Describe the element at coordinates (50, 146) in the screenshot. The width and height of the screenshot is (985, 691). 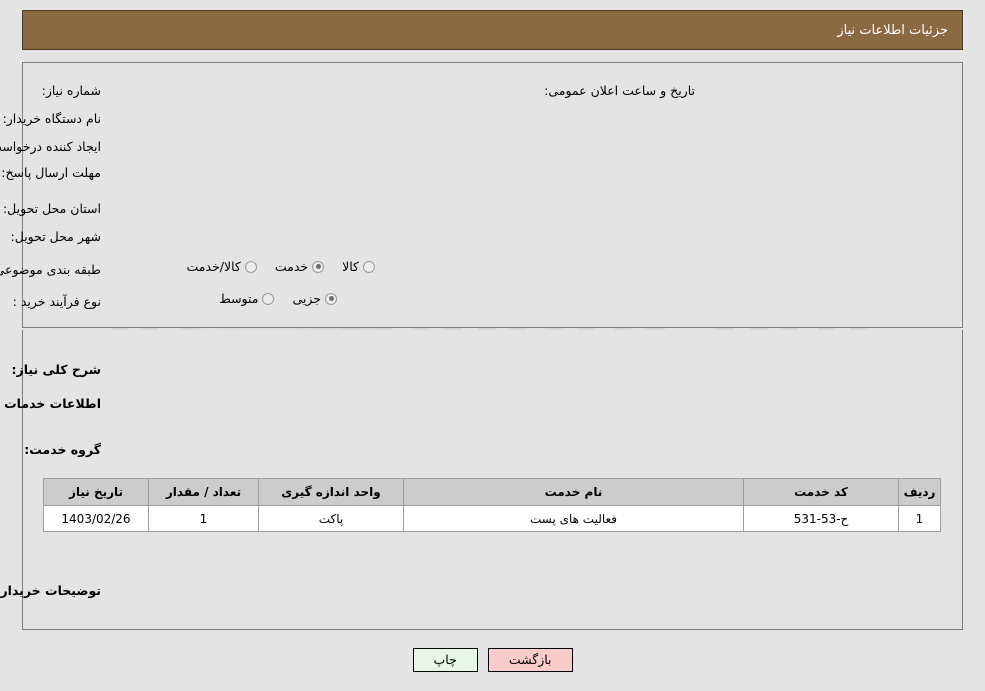
I see `creator-label: ایجاد کننده درخواست:` at that location.